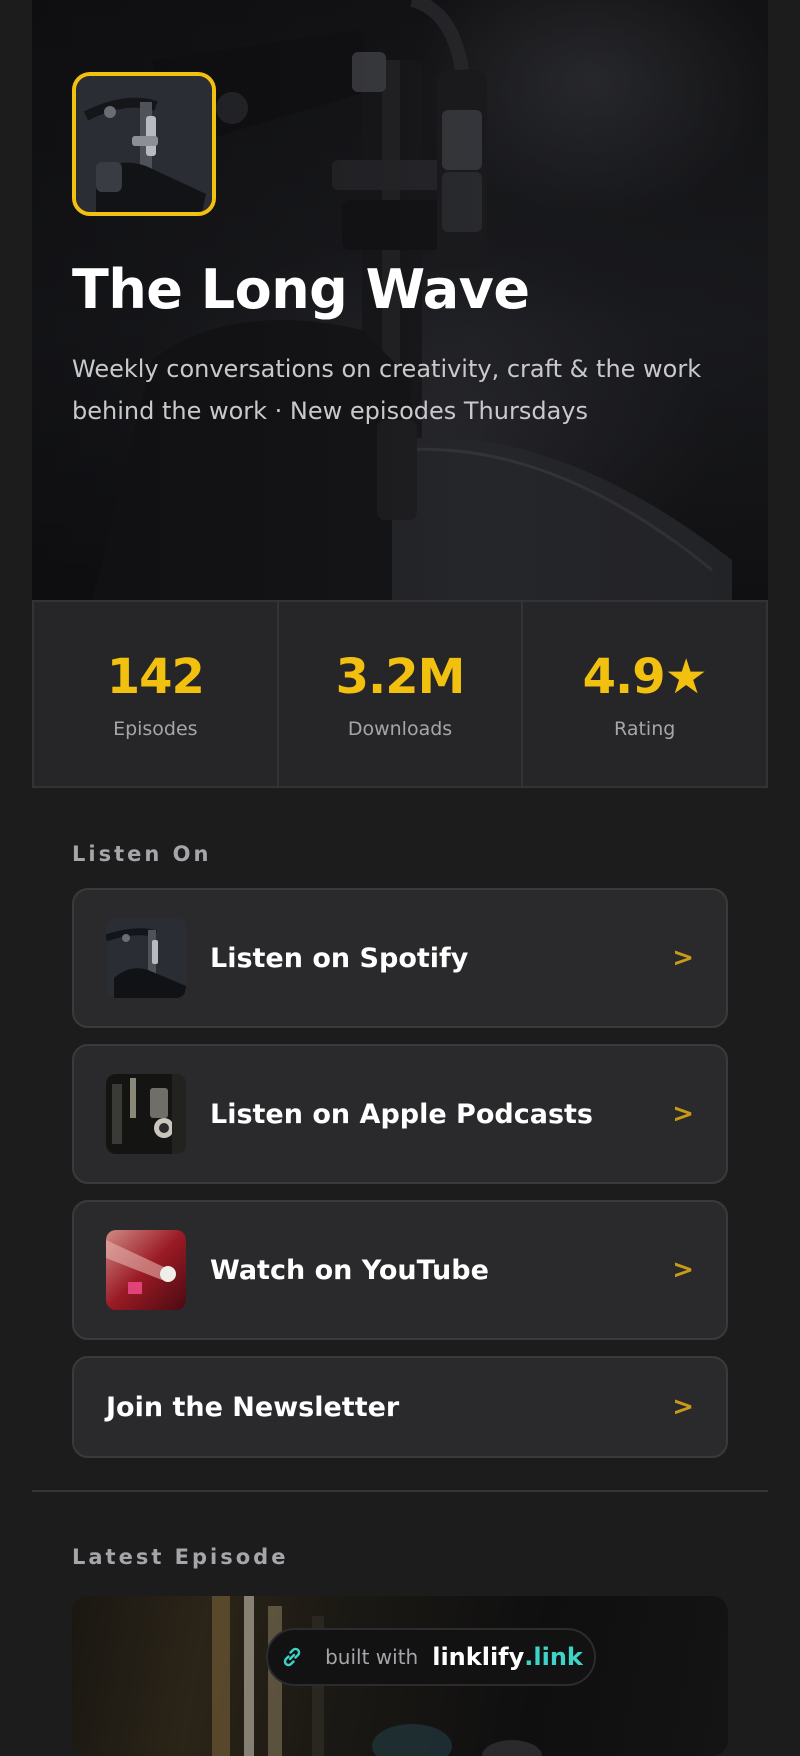 Image resolution: width=800 pixels, height=1756 pixels. I want to click on stats-row: 142 Episodes 3.2M Downloads 4.9★ Rating, so click(400, 694).